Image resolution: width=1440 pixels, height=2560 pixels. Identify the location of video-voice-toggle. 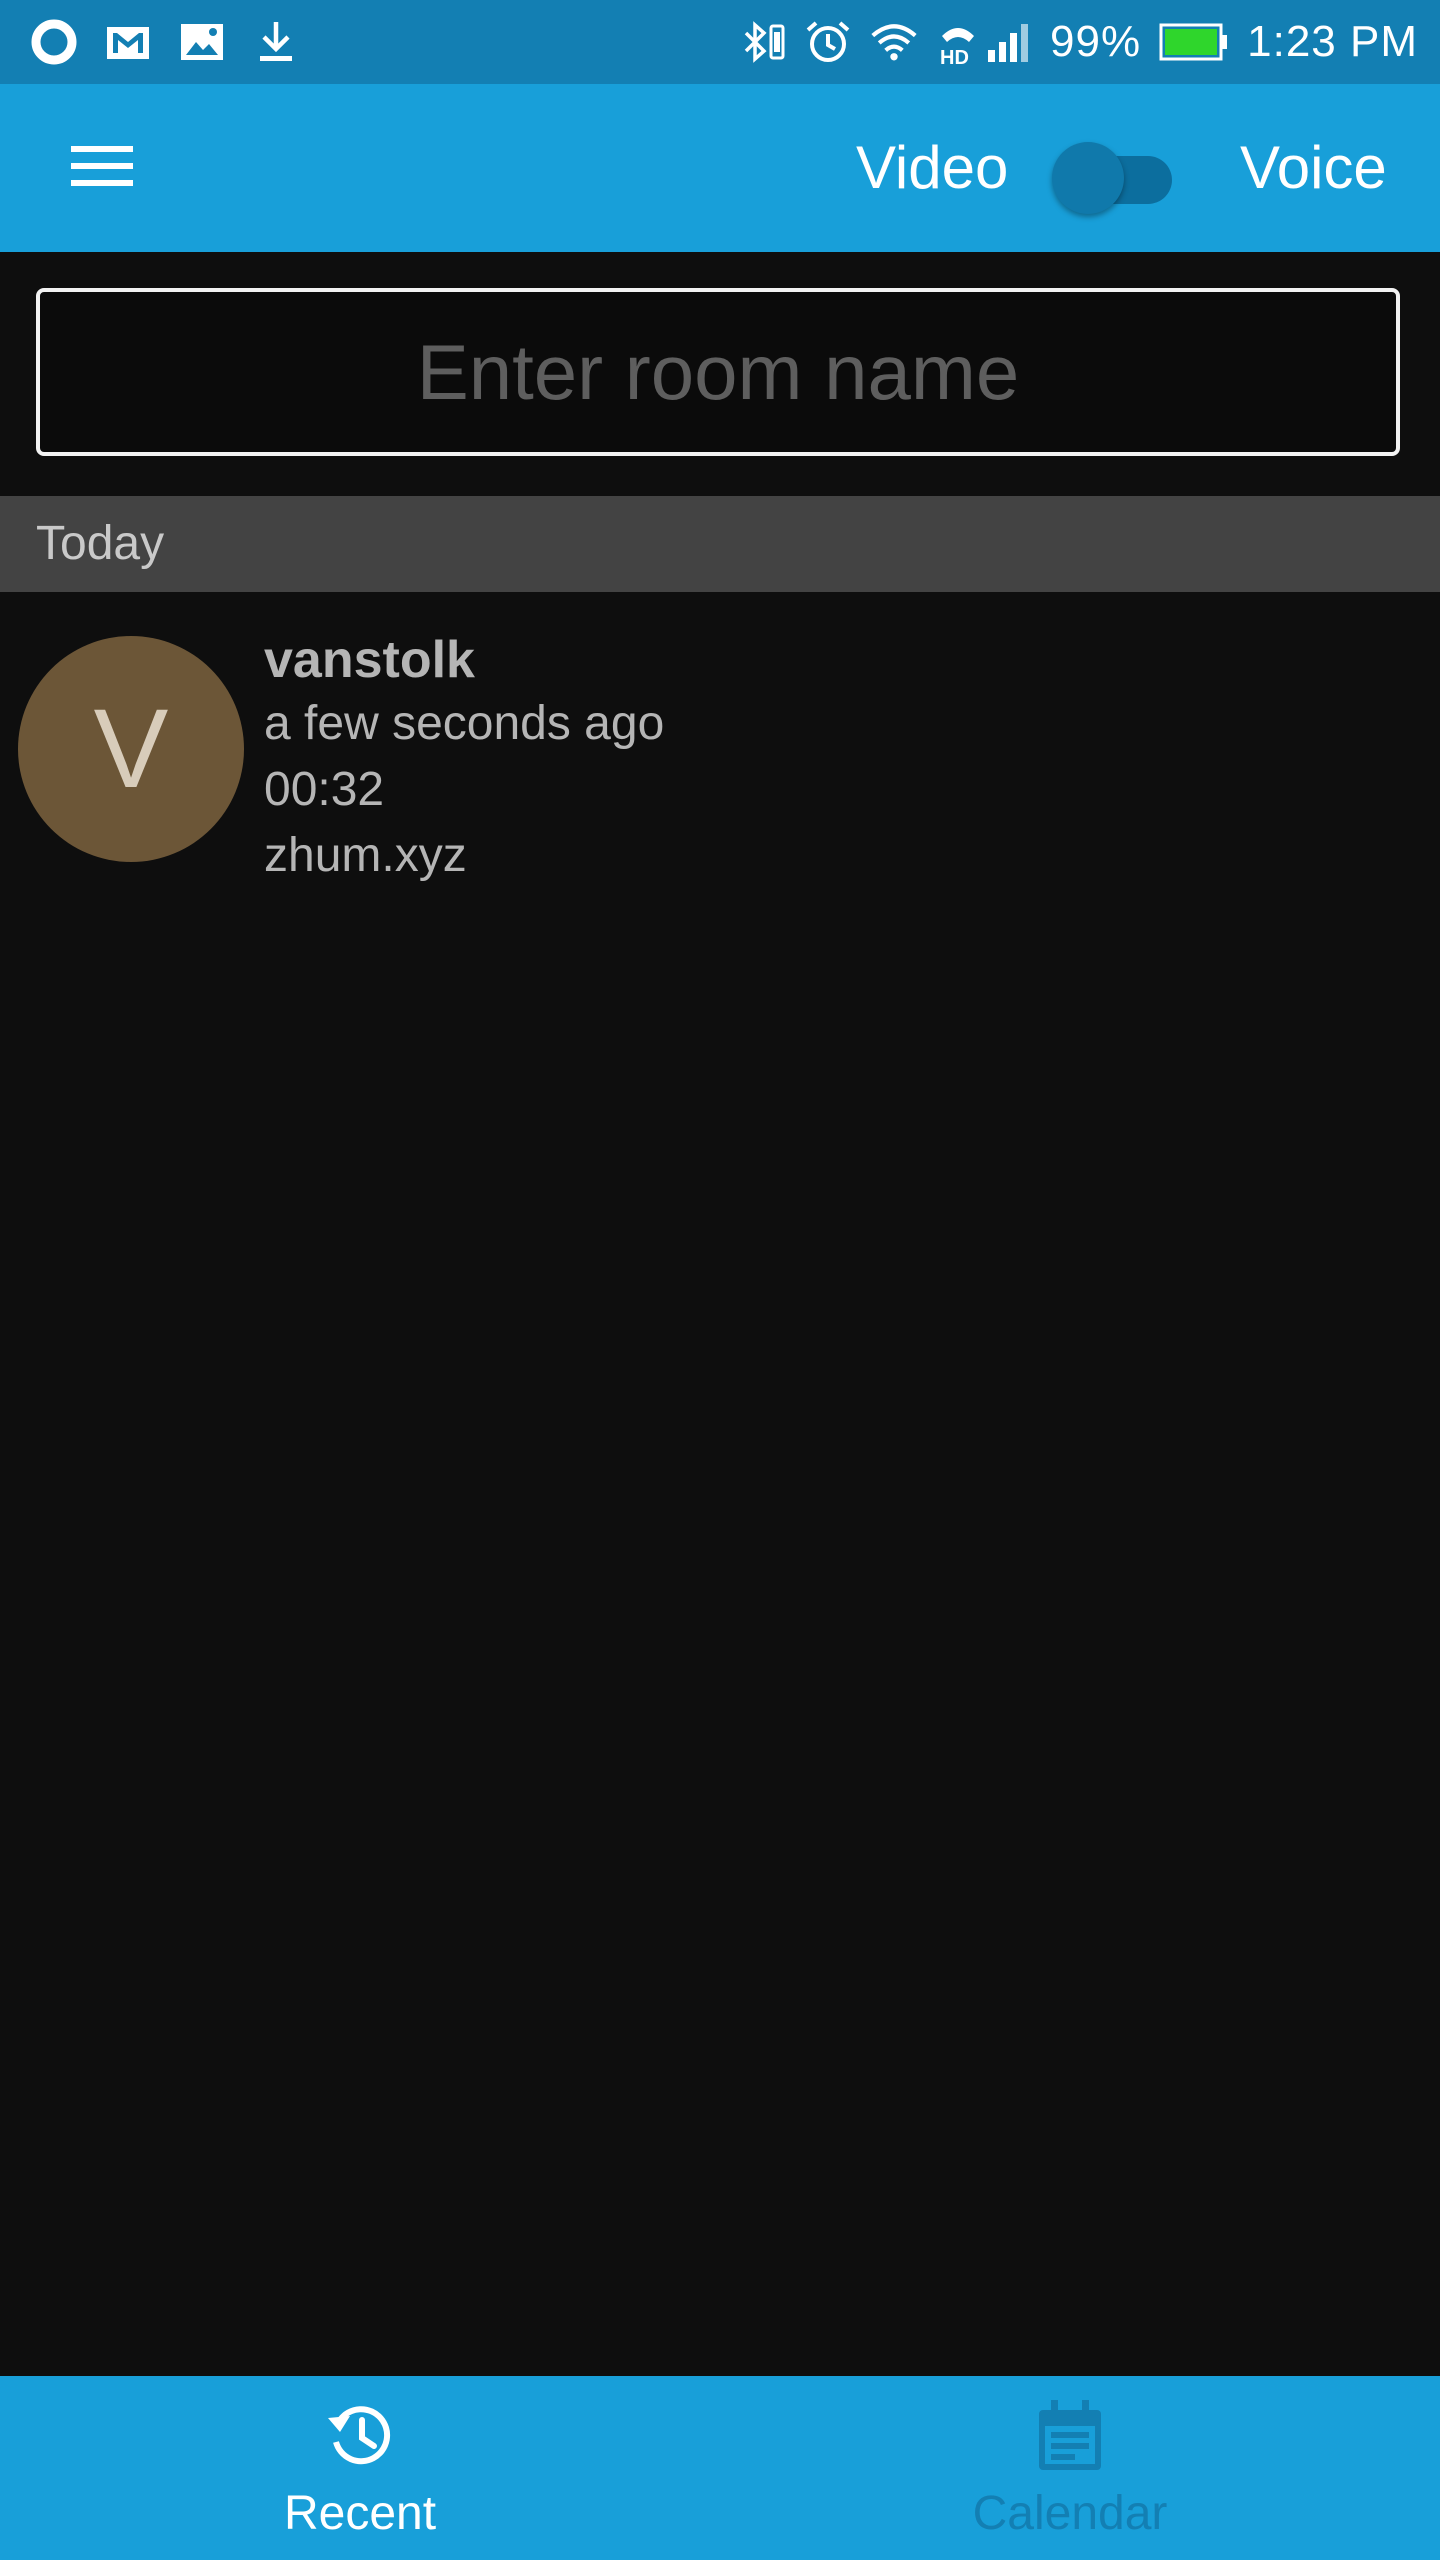
(1114, 175).